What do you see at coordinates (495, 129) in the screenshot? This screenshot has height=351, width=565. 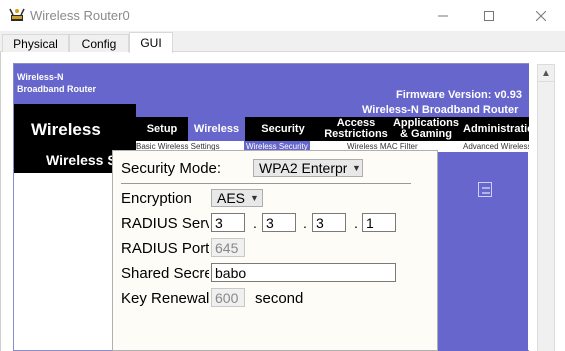 I see `nav-administration: Administration` at bounding box center [495, 129].